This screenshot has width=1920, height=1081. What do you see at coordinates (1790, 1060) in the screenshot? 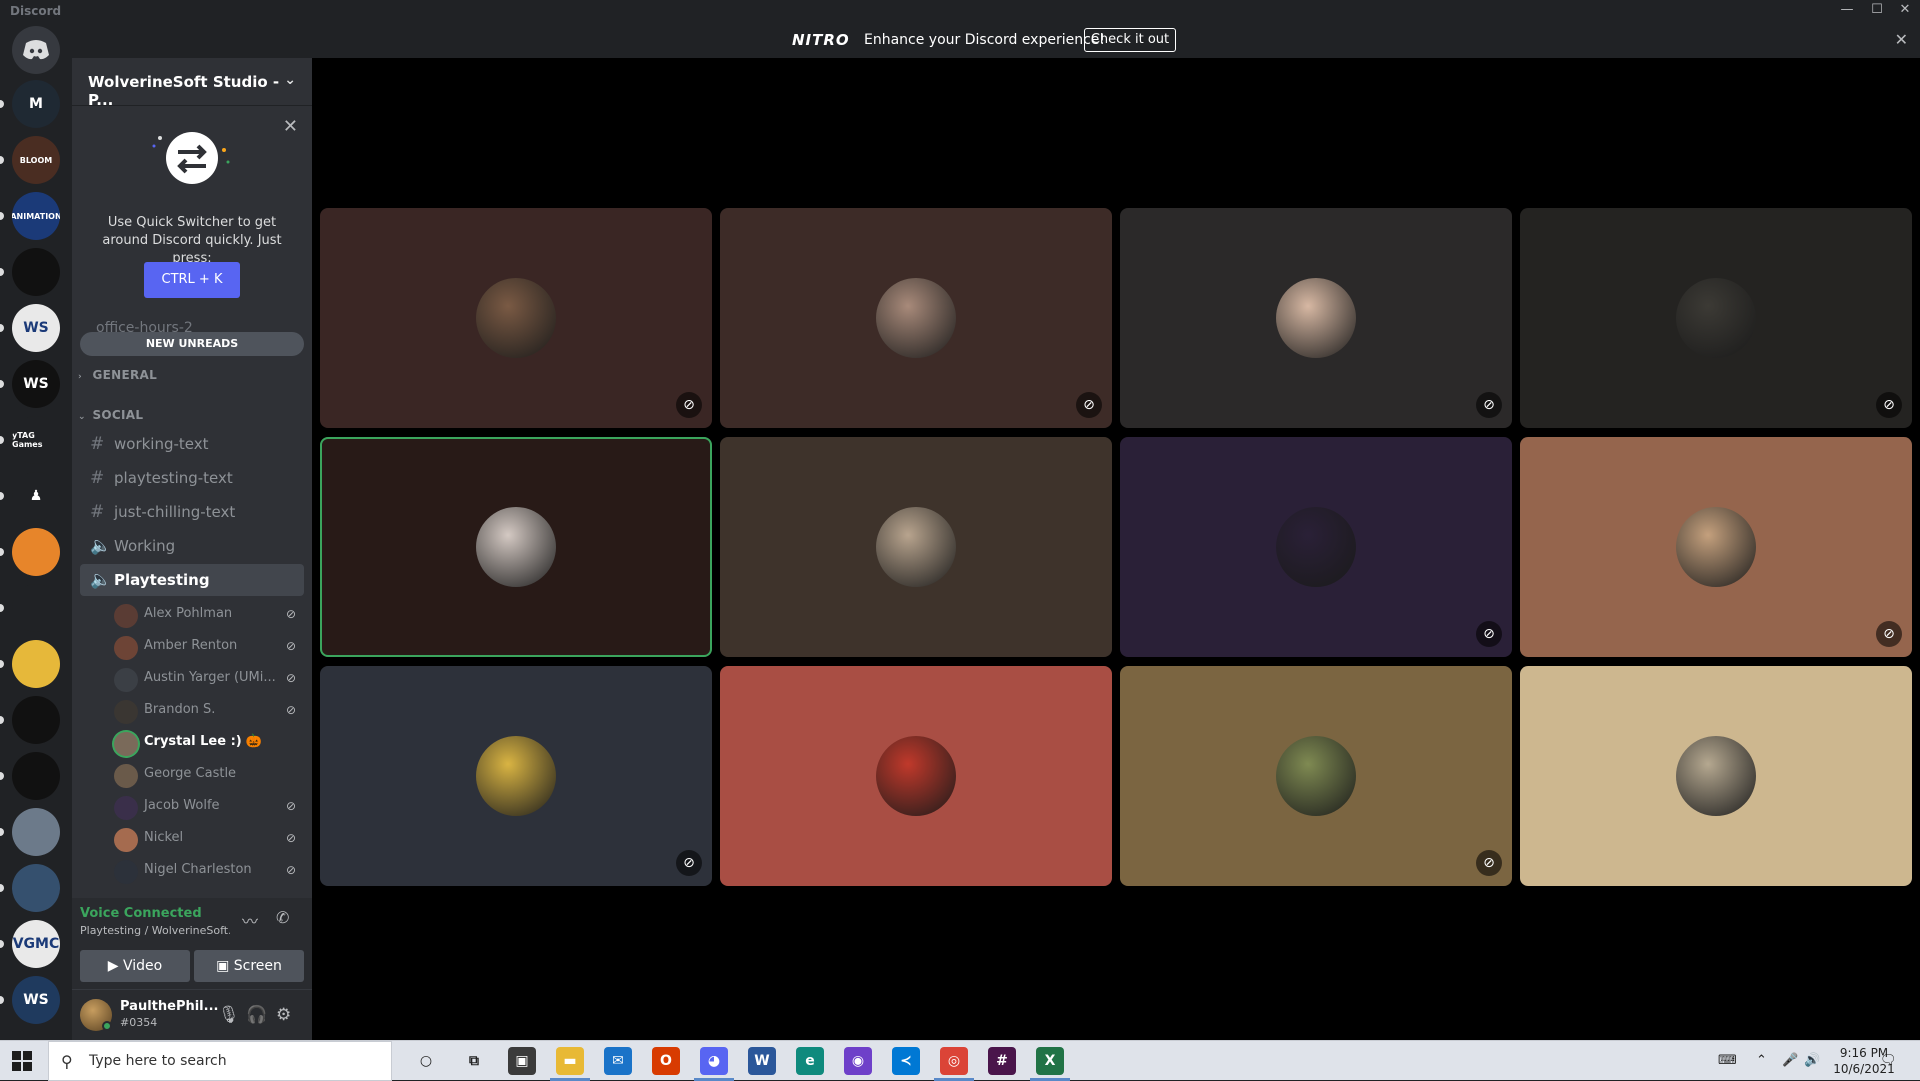
I see `microphone-icon: 🎤` at bounding box center [1790, 1060].